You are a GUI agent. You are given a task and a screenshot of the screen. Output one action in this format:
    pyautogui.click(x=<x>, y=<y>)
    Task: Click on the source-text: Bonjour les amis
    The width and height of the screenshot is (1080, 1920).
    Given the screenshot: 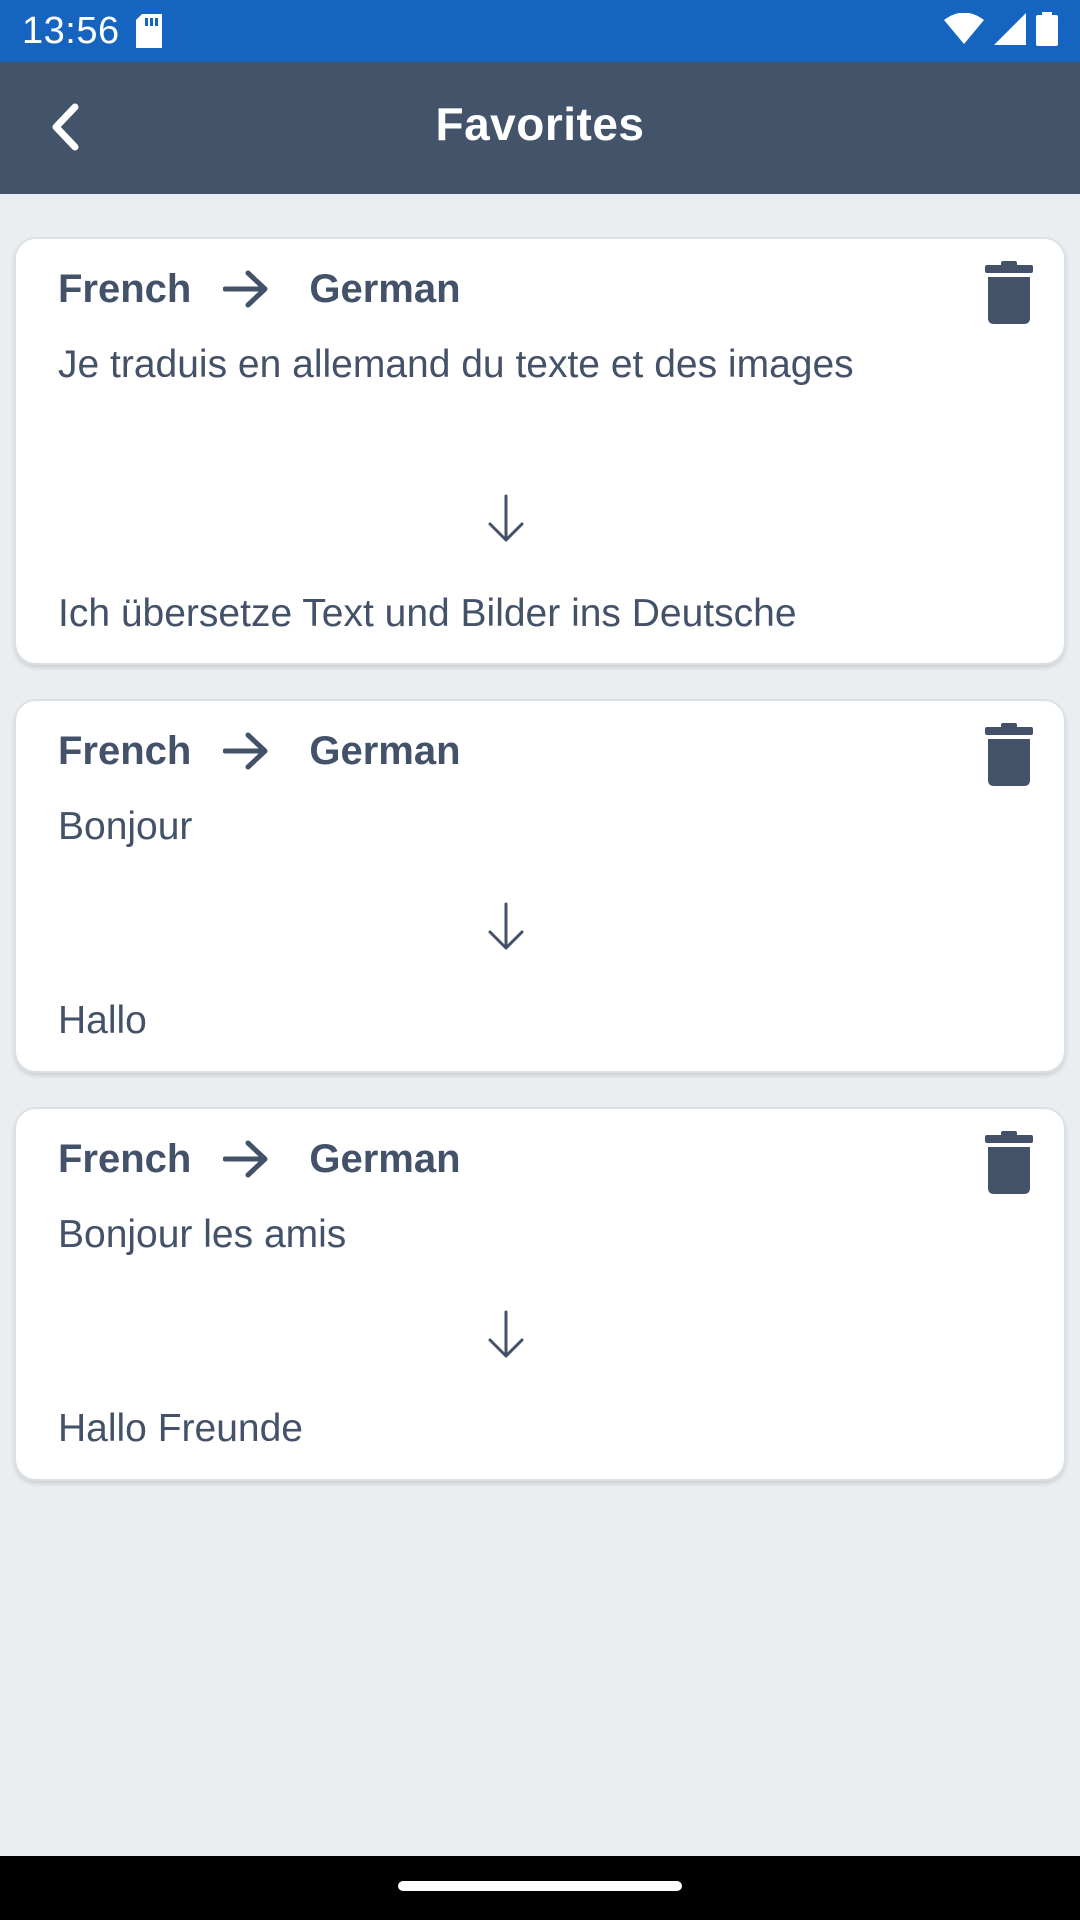 What is the action you would take?
    pyautogui.click(x=202, y=1234)
    